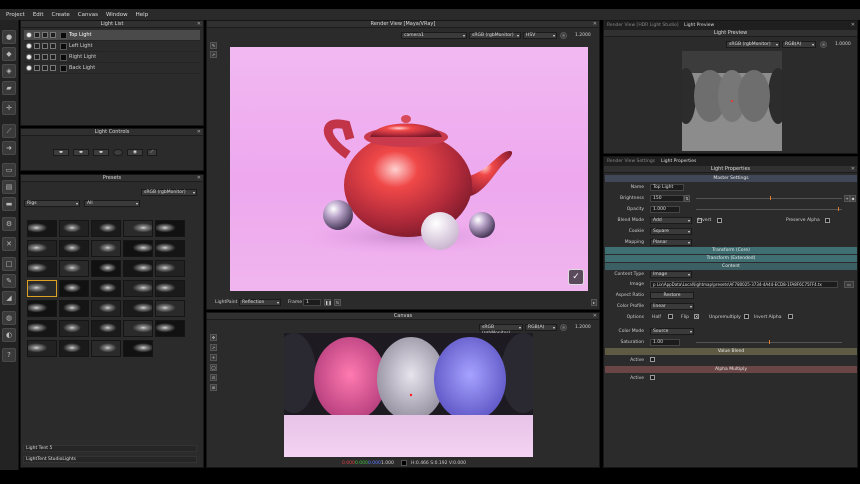 The image size is (860, 484). Describe the element at coordinates (672, 295) in the screenshot. I see `restore-button: Restore` at that location.